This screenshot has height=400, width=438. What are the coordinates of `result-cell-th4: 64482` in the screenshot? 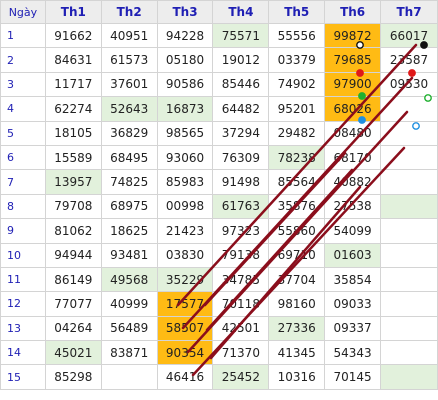 It's located at (241, 109).